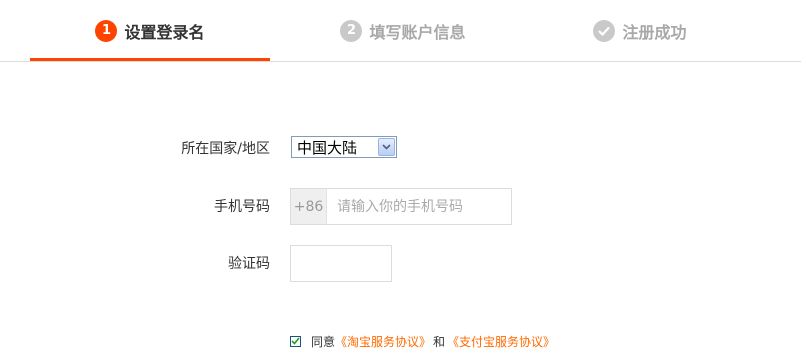  Describe the element at coordinates (341, 263) in the screenshot. I see `verification-code-input` at that location.